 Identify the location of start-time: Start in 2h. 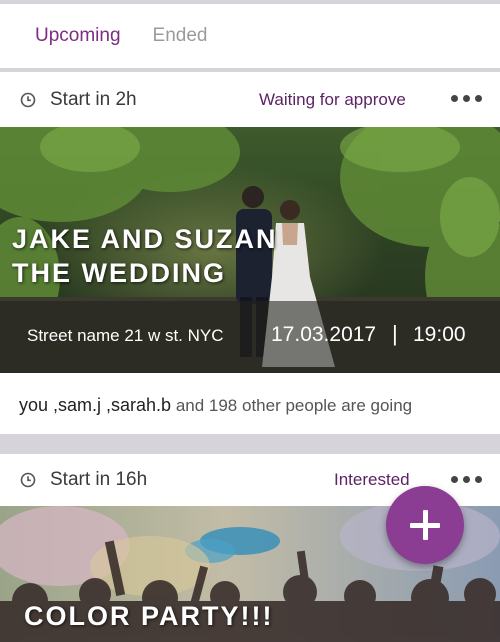
(93, 99).